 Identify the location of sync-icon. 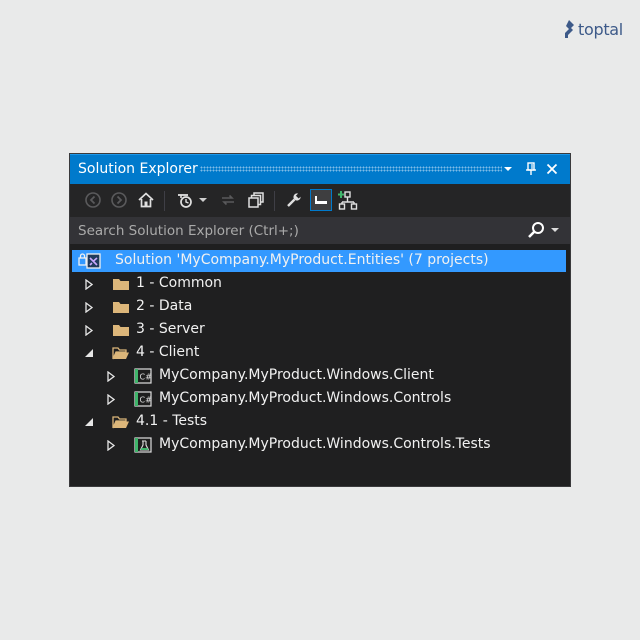
(228, 200).